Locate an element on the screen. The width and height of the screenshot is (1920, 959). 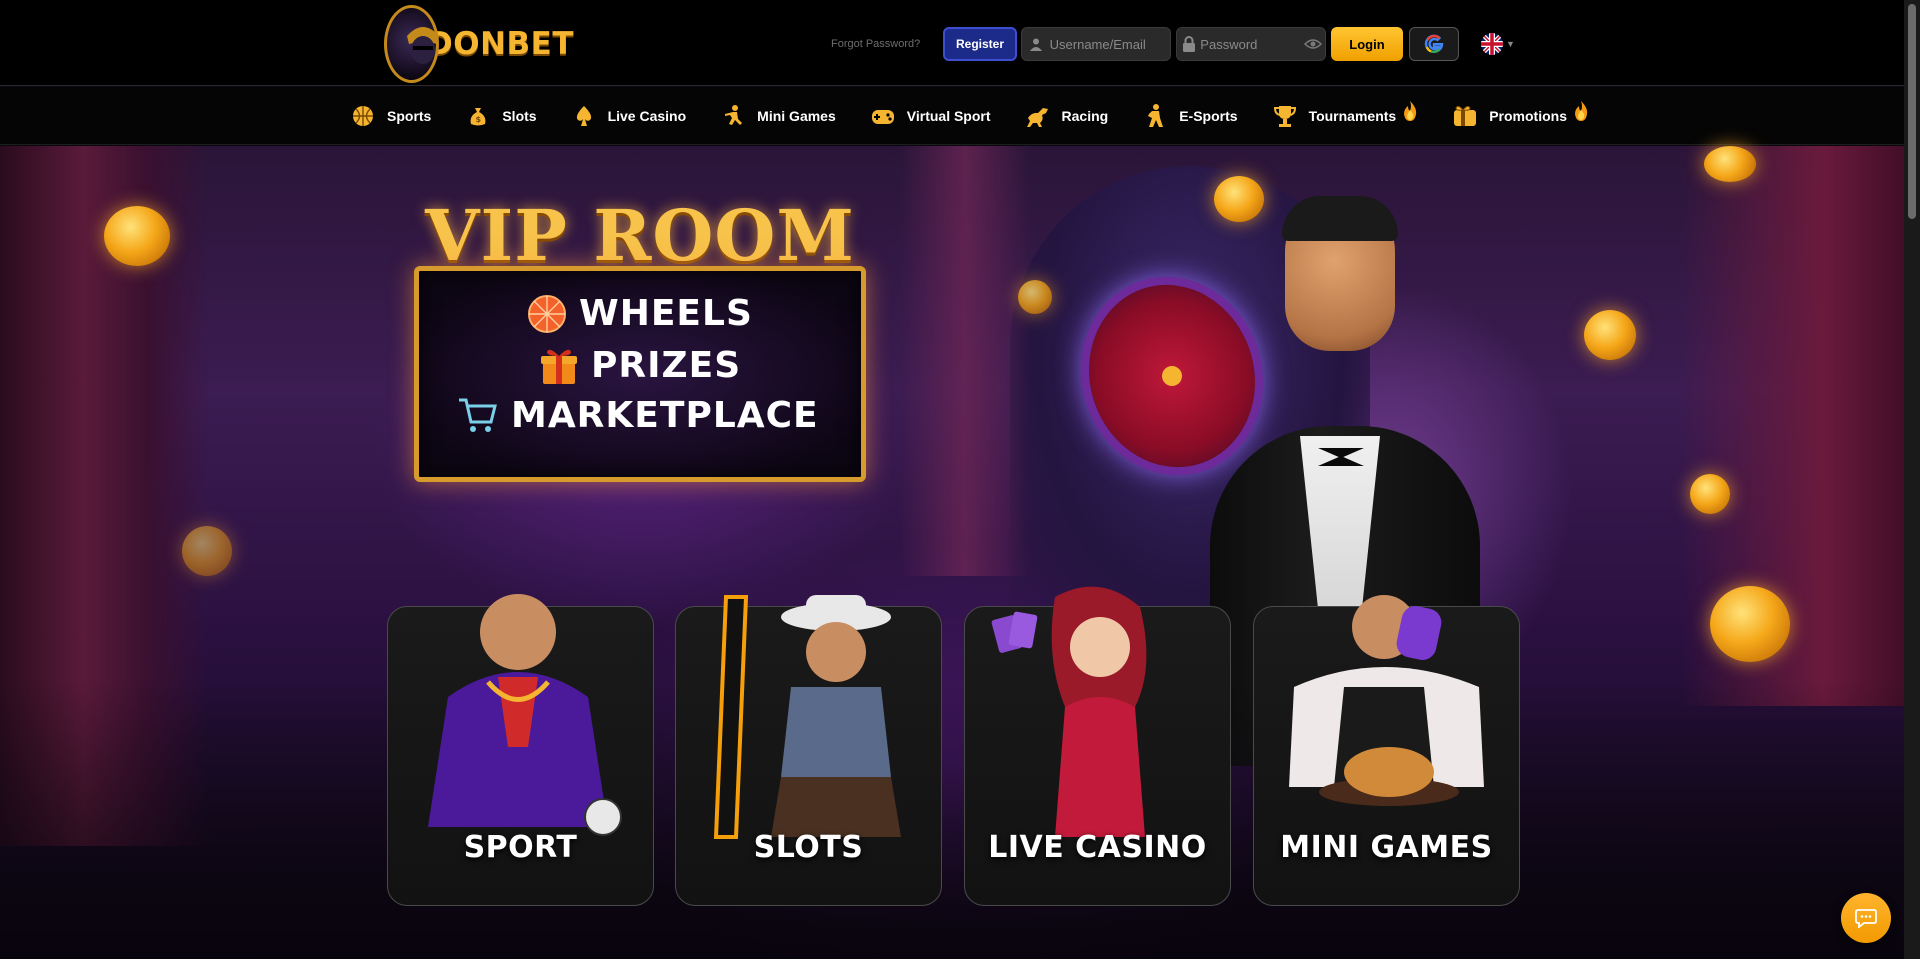
nav-tournaments: Tournaments is located at coordinates (1345, 116).